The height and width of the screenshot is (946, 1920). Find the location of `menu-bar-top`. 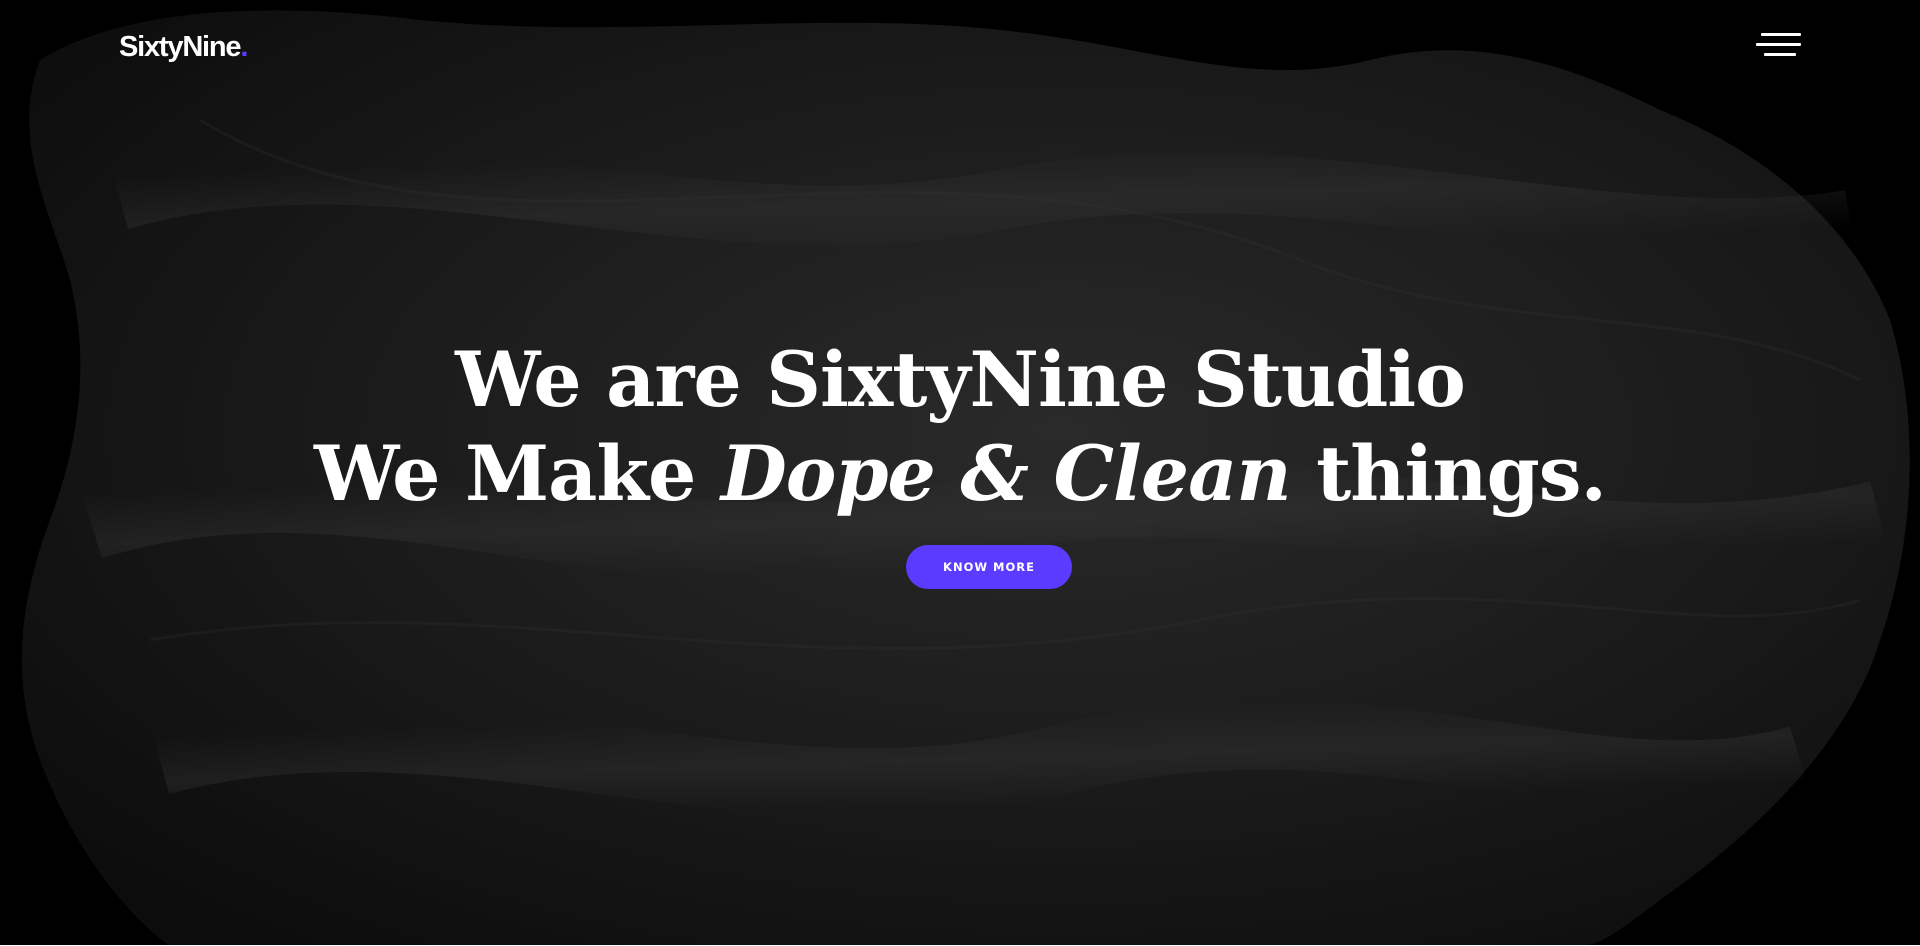

menu-bar-top is located at coordinates (1781, 34).